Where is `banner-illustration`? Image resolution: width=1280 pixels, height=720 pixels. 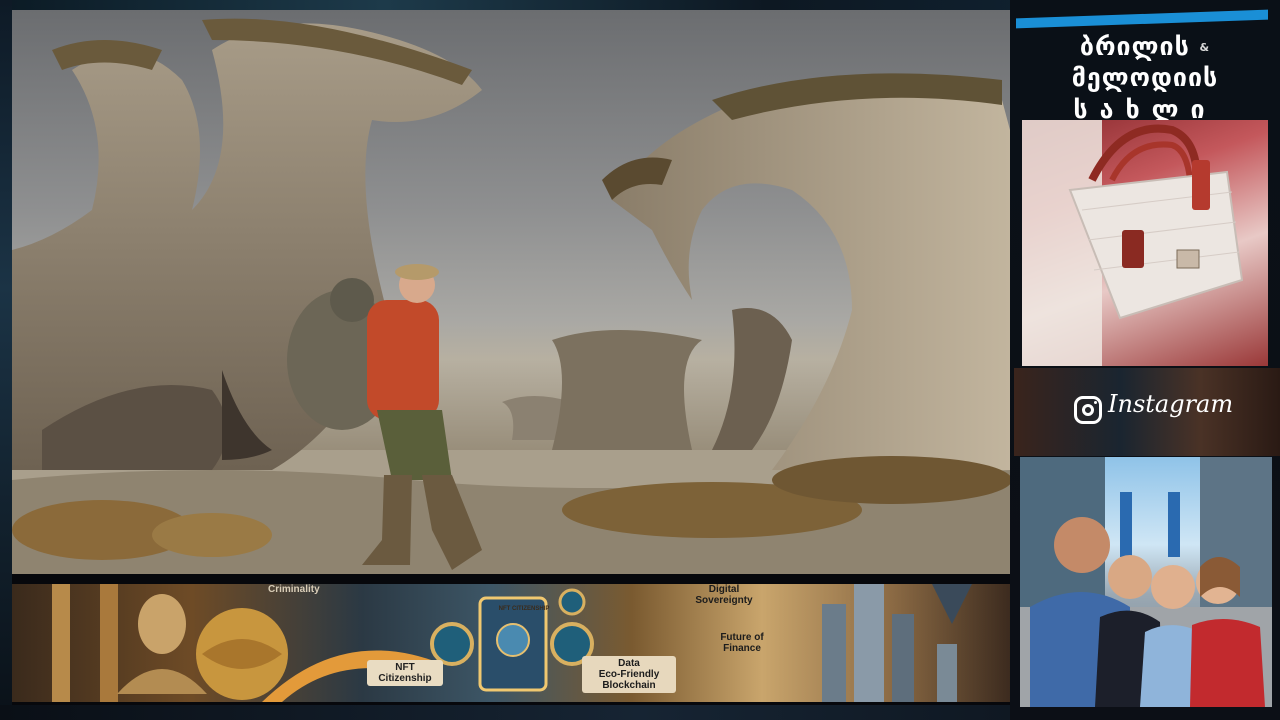
banner-illustration is located at coordinates (512, 643).